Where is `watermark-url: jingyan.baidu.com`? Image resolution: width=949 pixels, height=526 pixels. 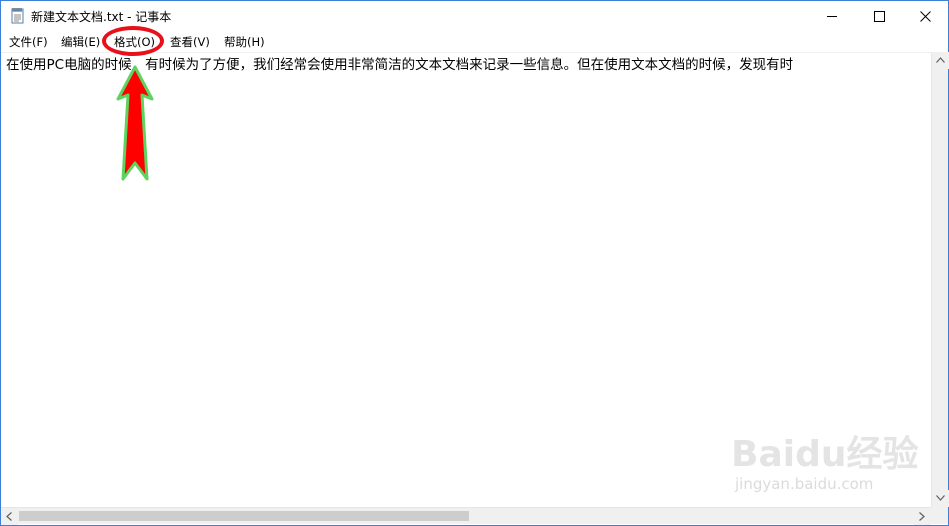 watermark-url: jingyan.baidu.com is located at coordinates (804, 484).